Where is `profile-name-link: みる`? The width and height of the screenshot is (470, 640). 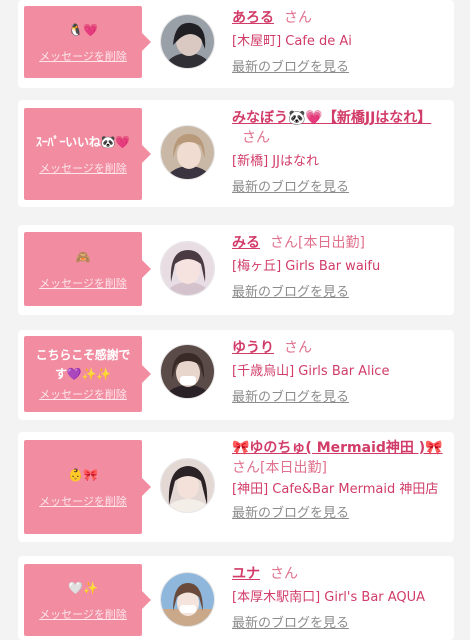 profile-name-link: みる is located at coordinates (246, 243).